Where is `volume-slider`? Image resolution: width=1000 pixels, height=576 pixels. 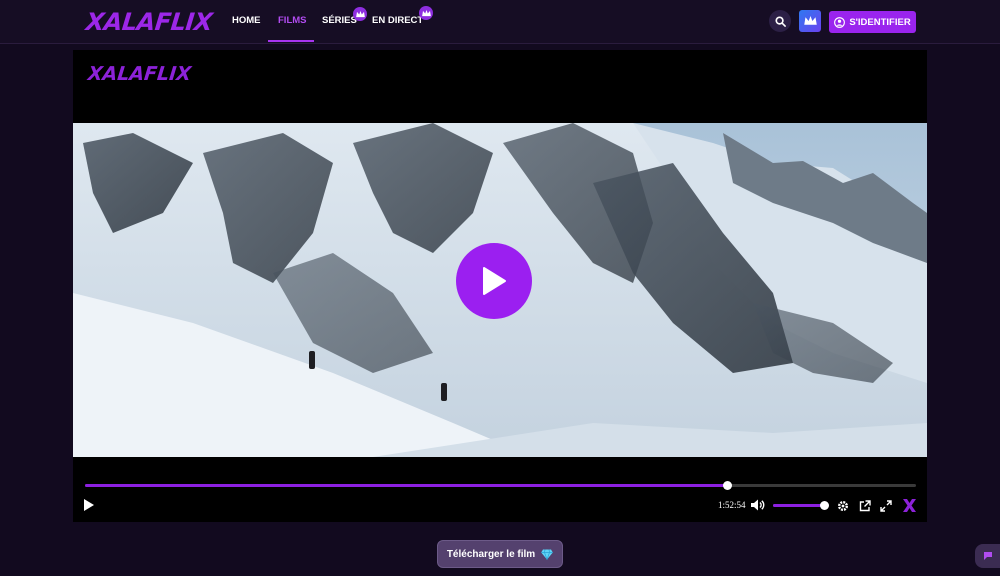
volume-slider is located at coordinates (801, 505).